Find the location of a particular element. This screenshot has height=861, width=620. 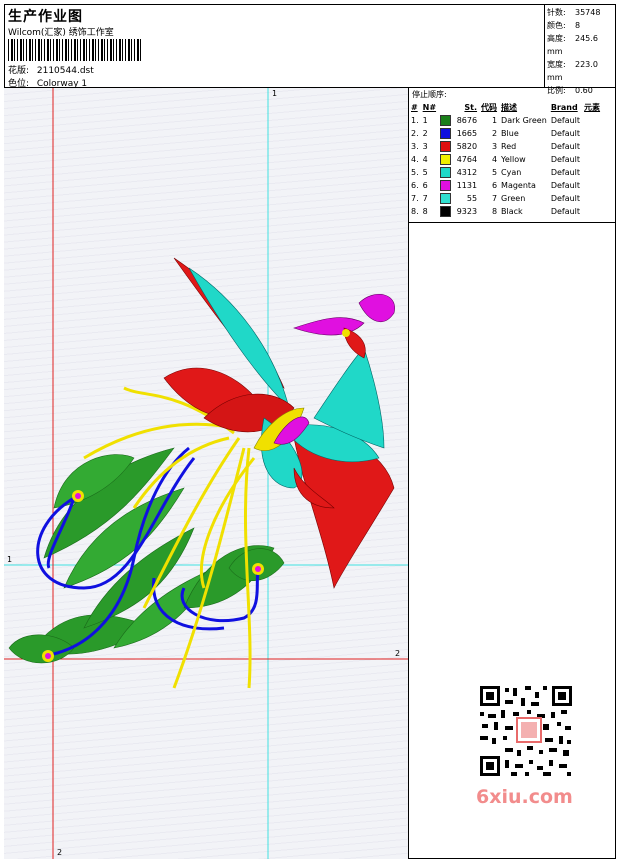

stat-label: 针数: is located at coordinates (556, 12).